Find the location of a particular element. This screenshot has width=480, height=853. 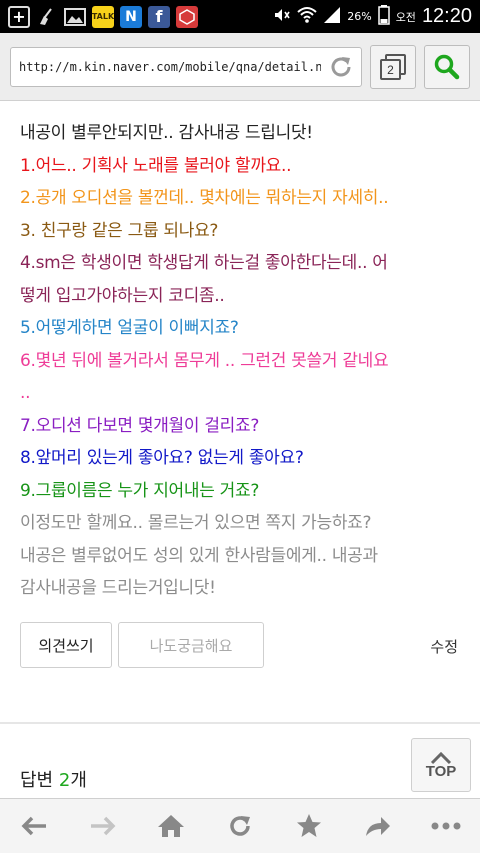

wifi-icon is located at coordinates (307, 17).